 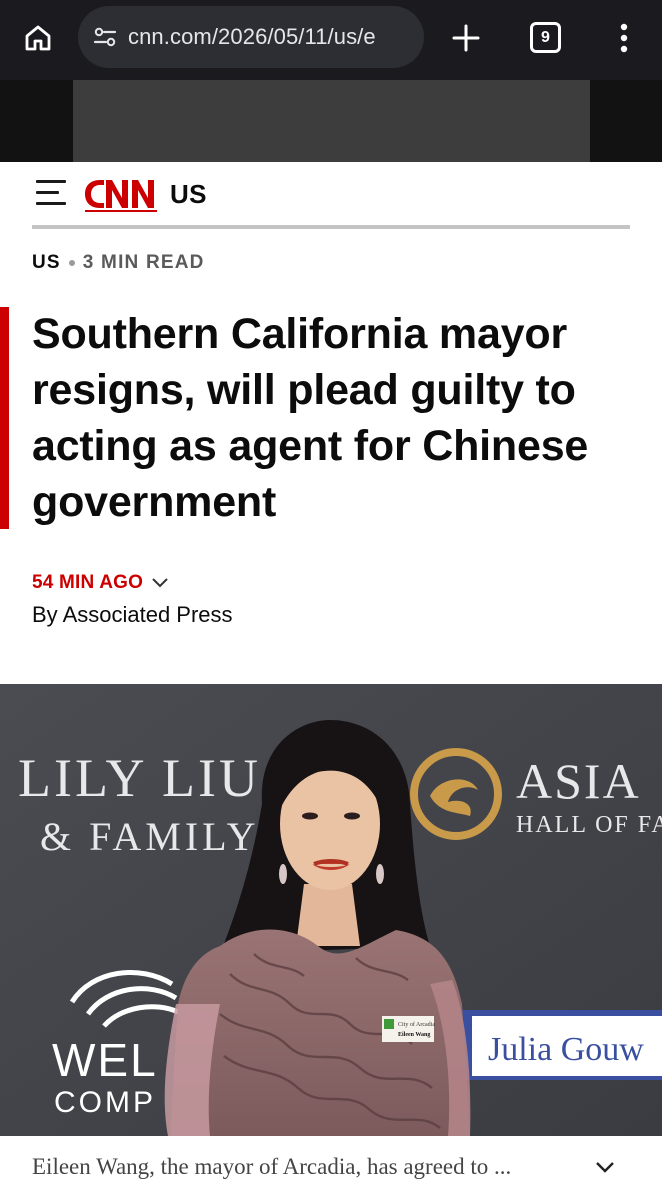 I want to click on section-label: US, so click(x=188, y=194).